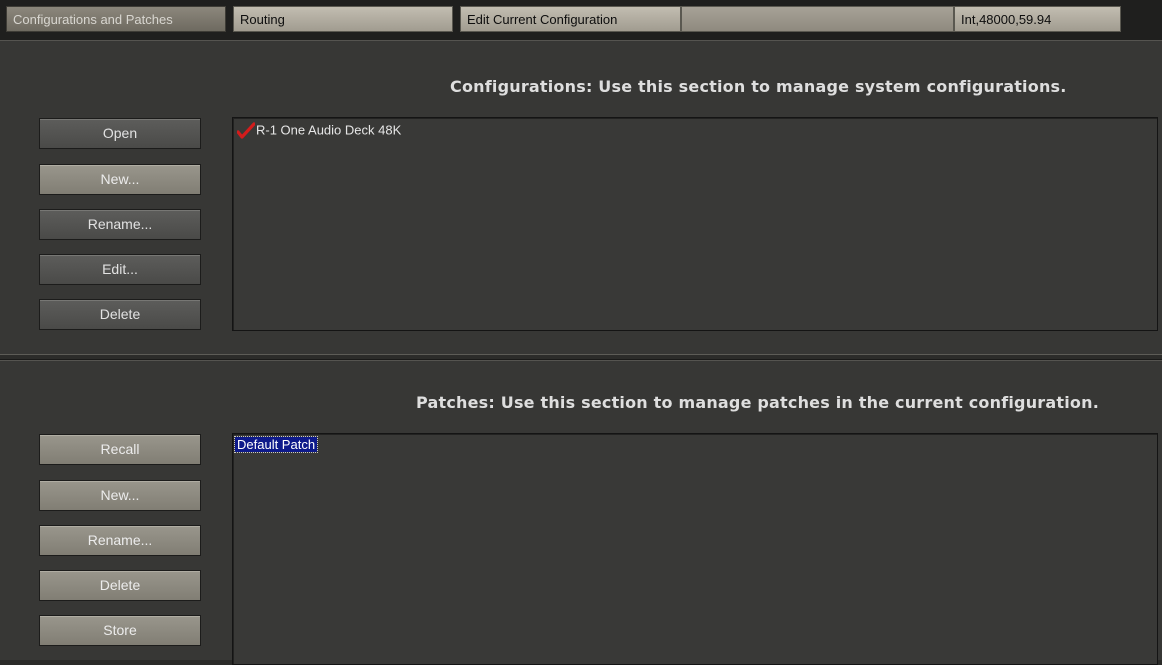 The width and height of the screenshot is (1162, 665). Describe the element at coordinates (343, 19) in the screenshot. I see `tab-routing: Routing` at that location.